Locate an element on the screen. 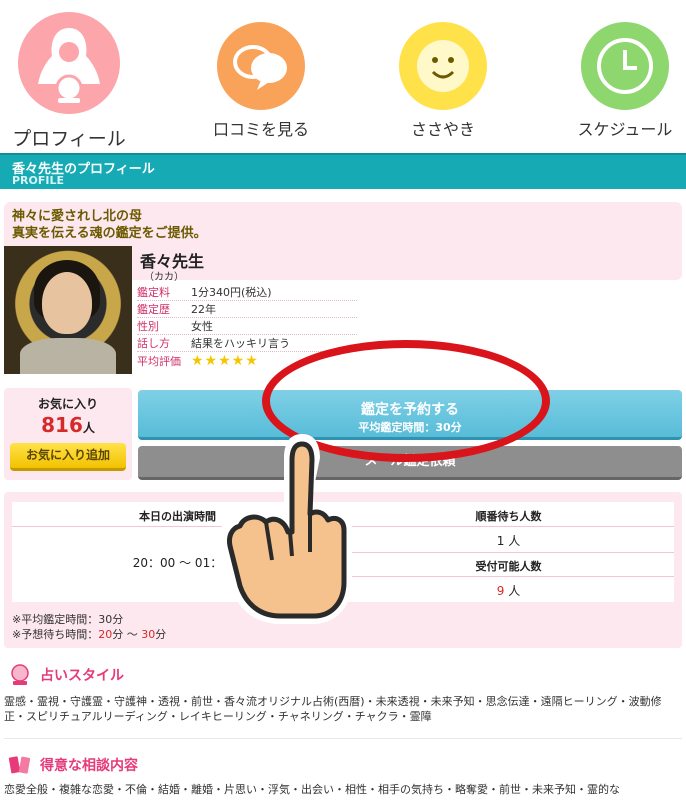 The height and width of the screenshot is (800, 686). section-divider is located at coordinates (343, 738).